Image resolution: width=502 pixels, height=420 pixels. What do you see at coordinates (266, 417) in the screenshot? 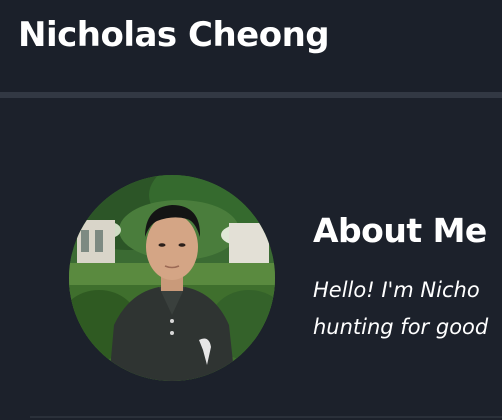
I see `section-divider` at bounding box center [266, 417].